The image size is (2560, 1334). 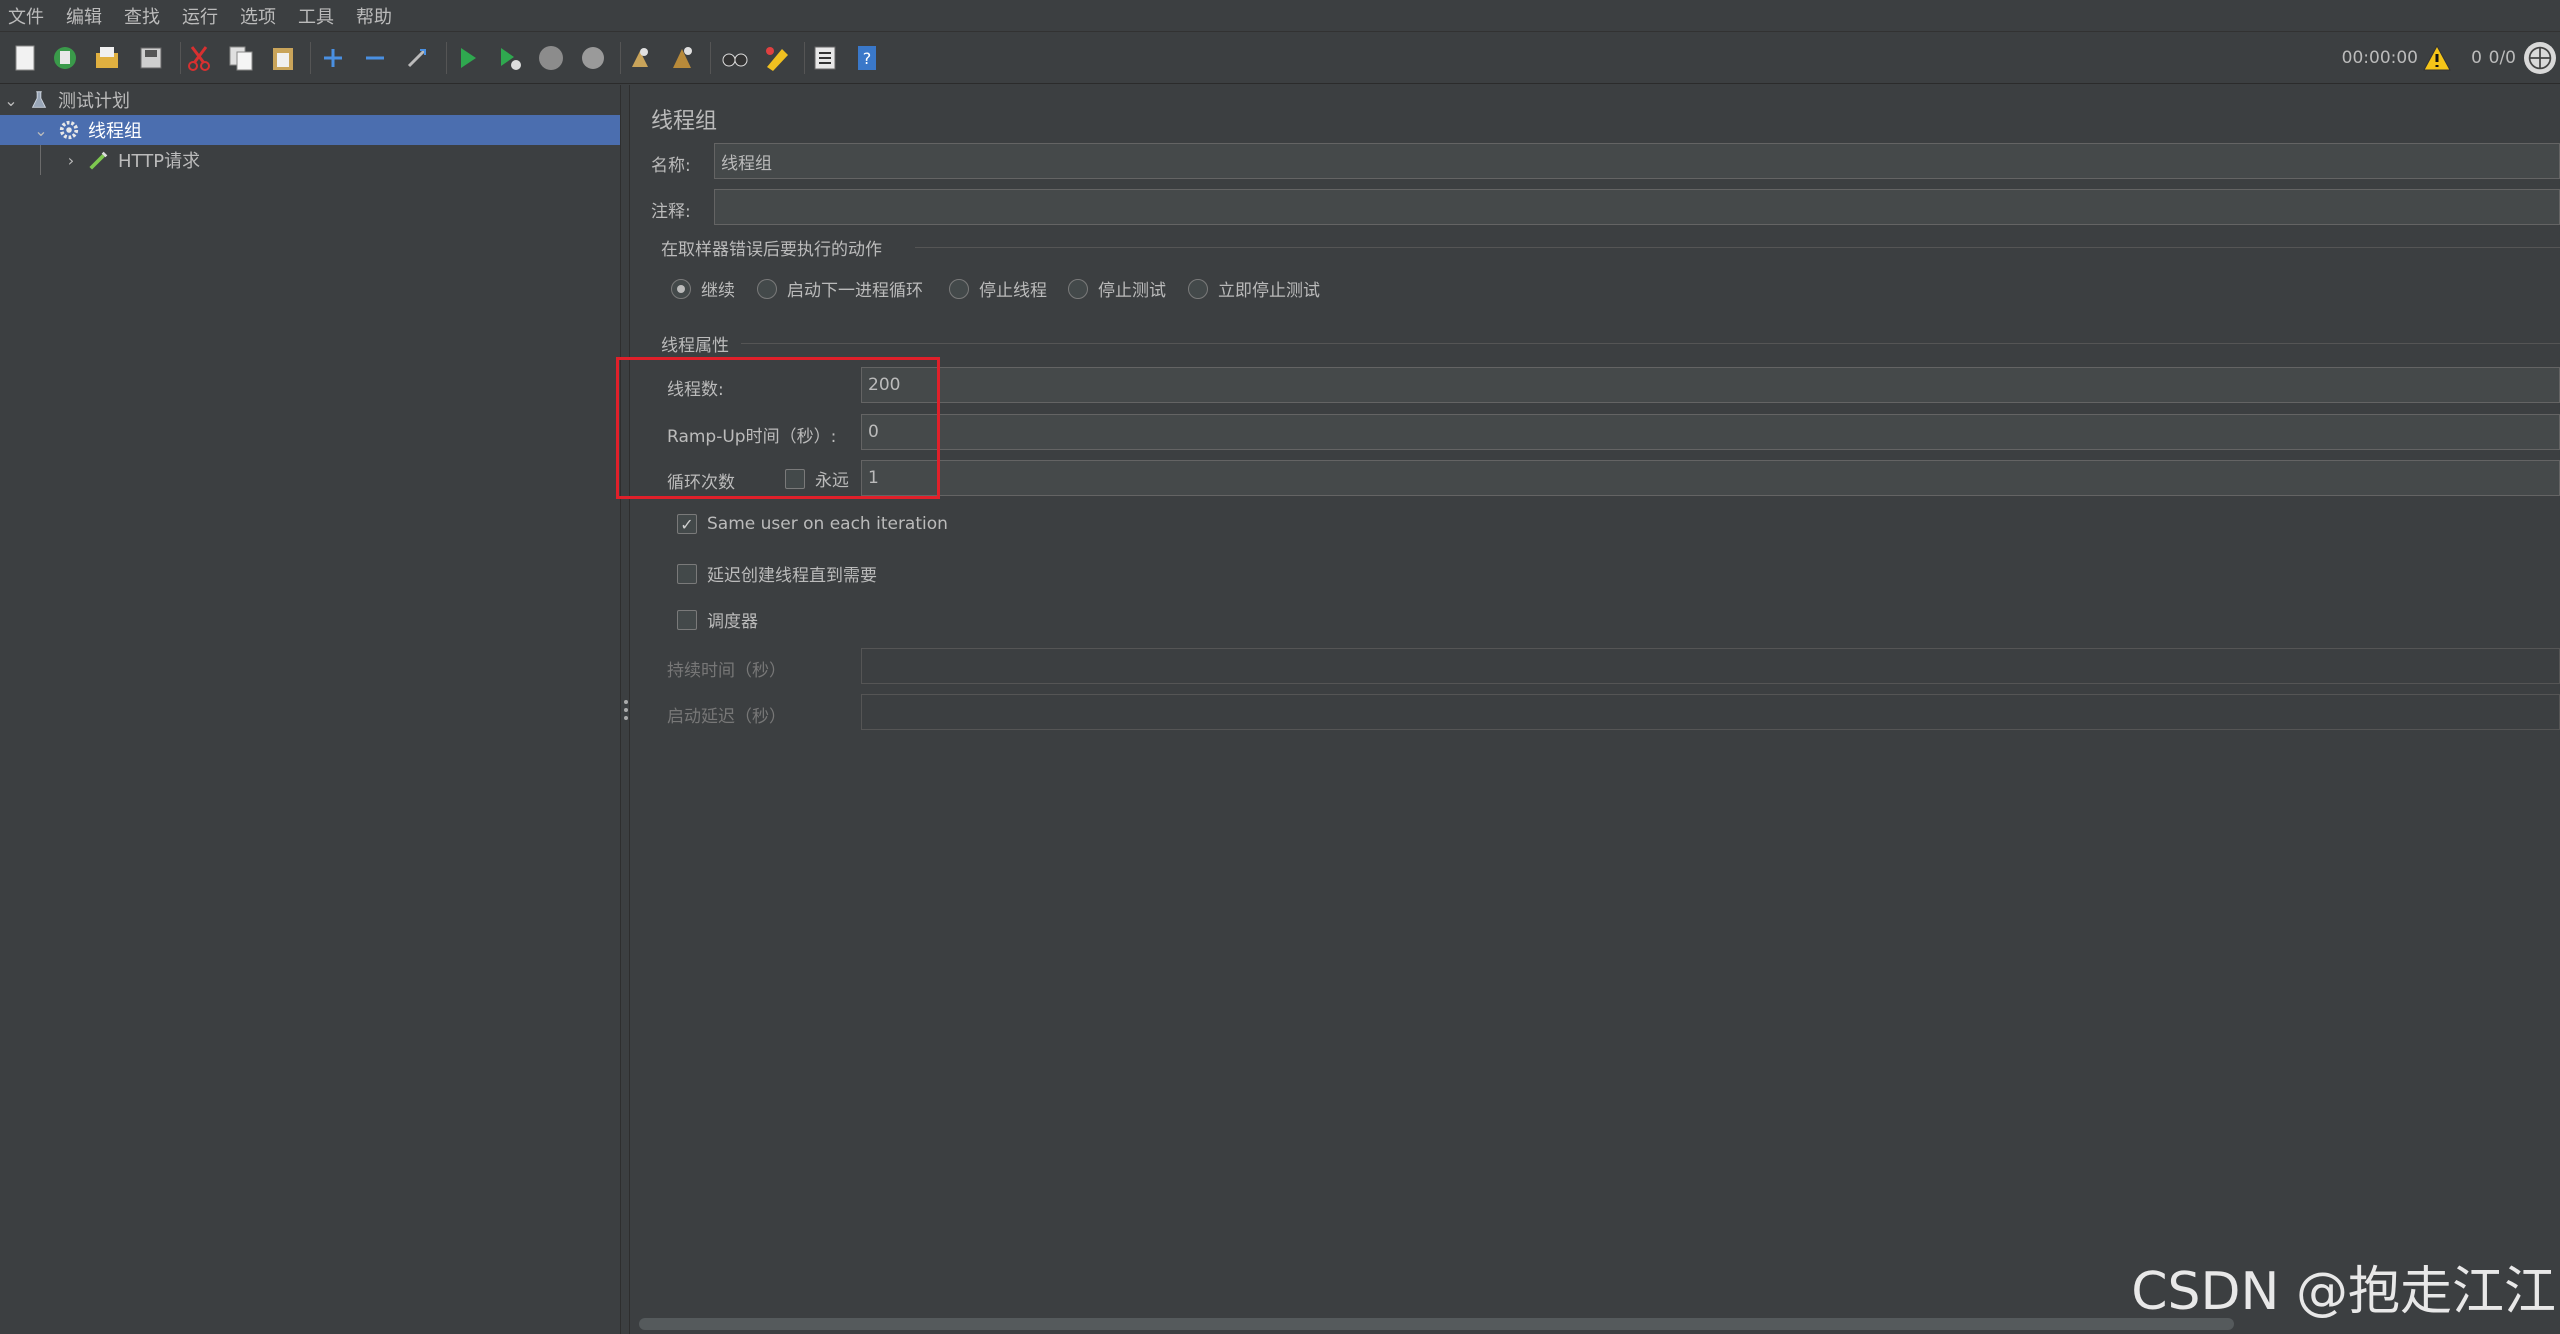 What do you see at coordinates (283, 58) in the screenshot?
I see `paste-icon` at bounding box center [283, 58].